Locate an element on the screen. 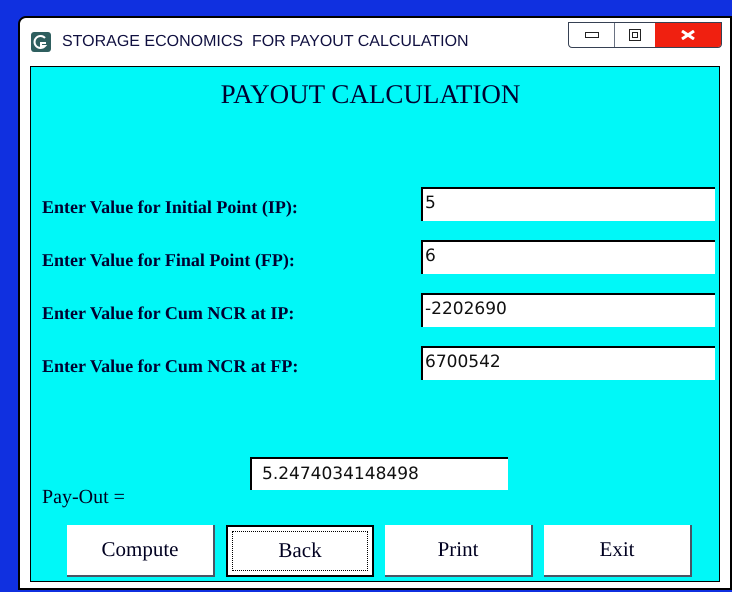 The image size is (732, 592). window-title: STORAGE ECONOMICS FOR PAYOUT CALCULATION is located at coordinates (265, 42).